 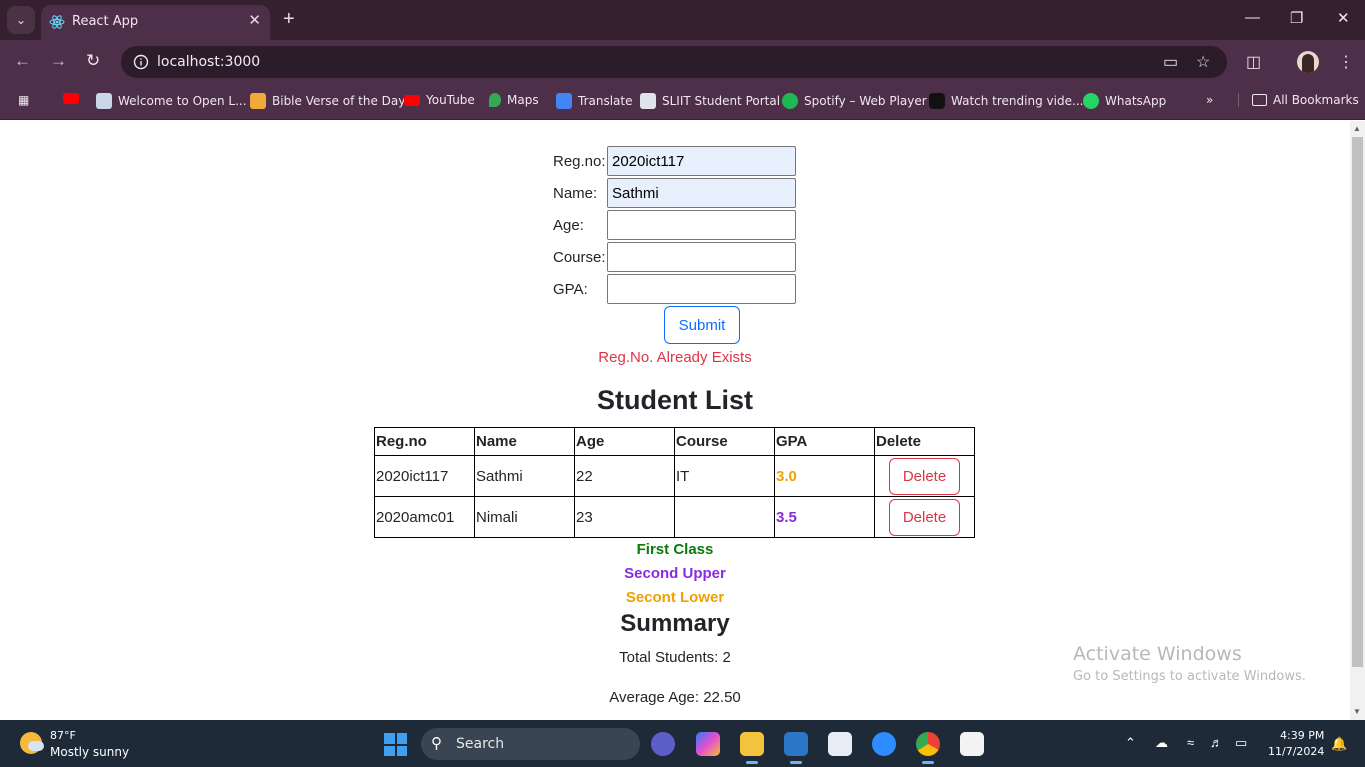 What do you see at coordinates (924, 441) in the screenshot?
I see `column-header: Delete` at bounding box center [924, 441].